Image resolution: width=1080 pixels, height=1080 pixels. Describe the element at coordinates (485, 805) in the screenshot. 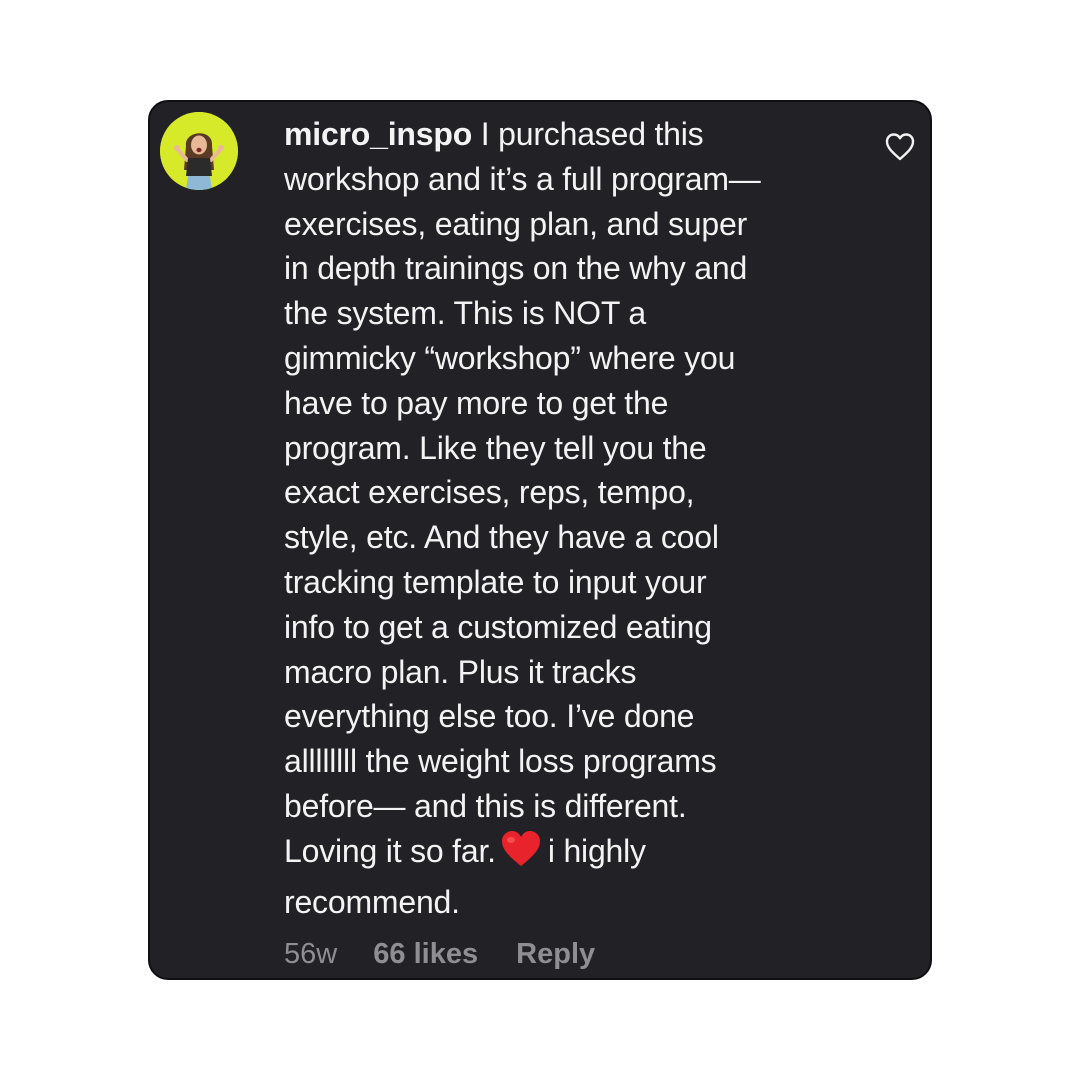

I see `comment-line: before— and this is different.` at that location.